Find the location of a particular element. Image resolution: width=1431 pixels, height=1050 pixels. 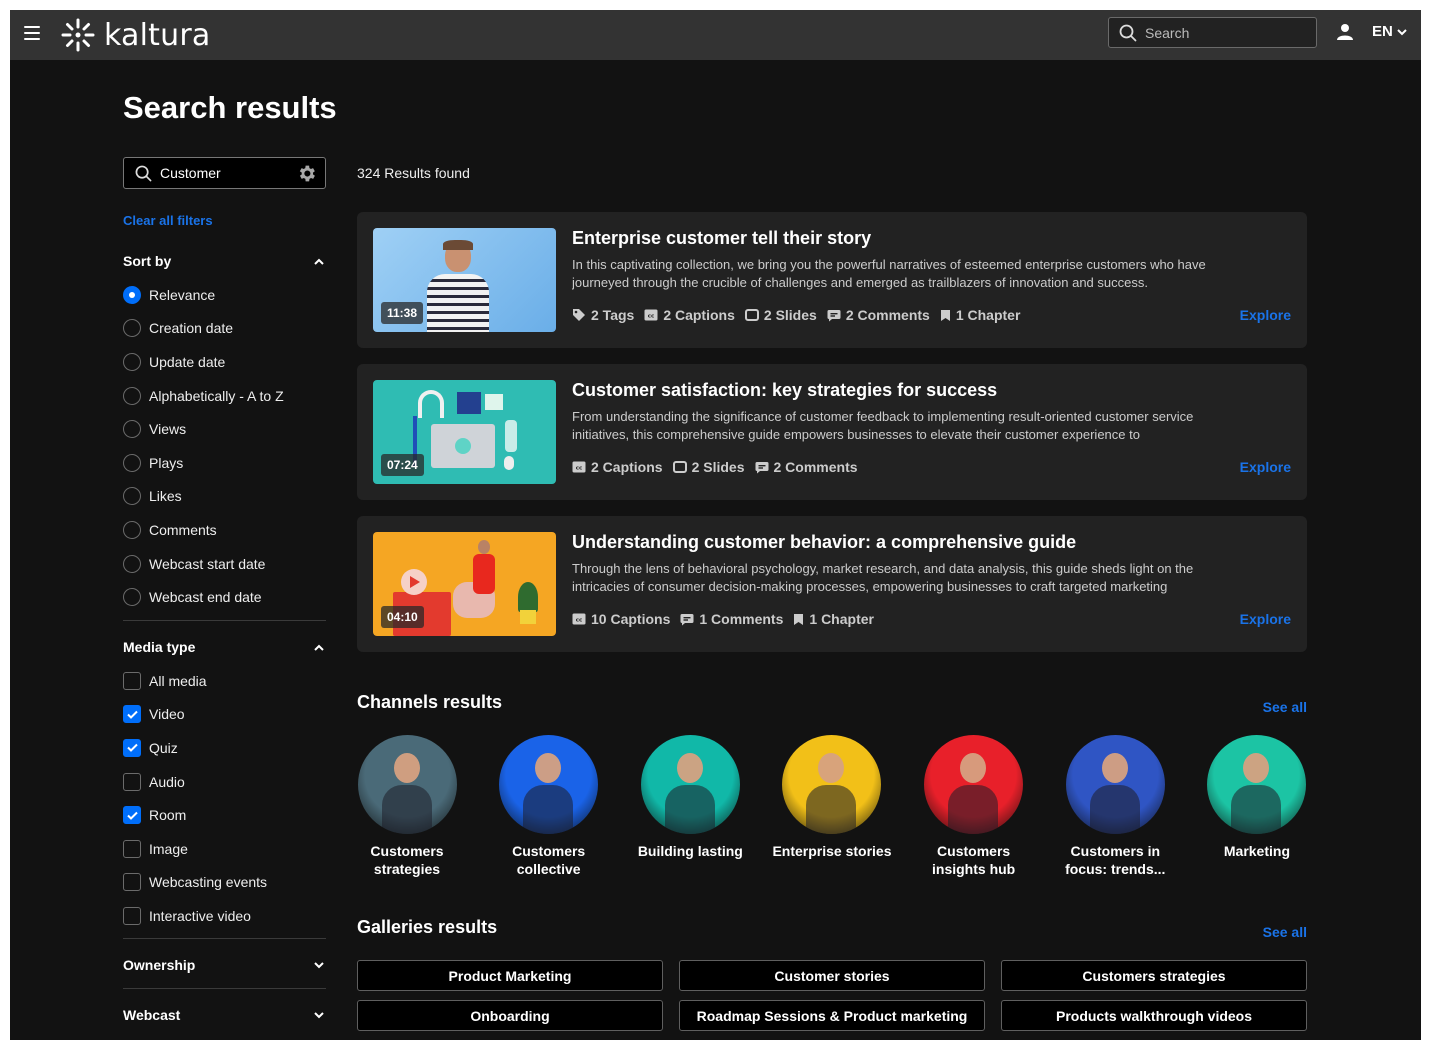

webcast-header: Webcast is located at coordinates (224, 1015).